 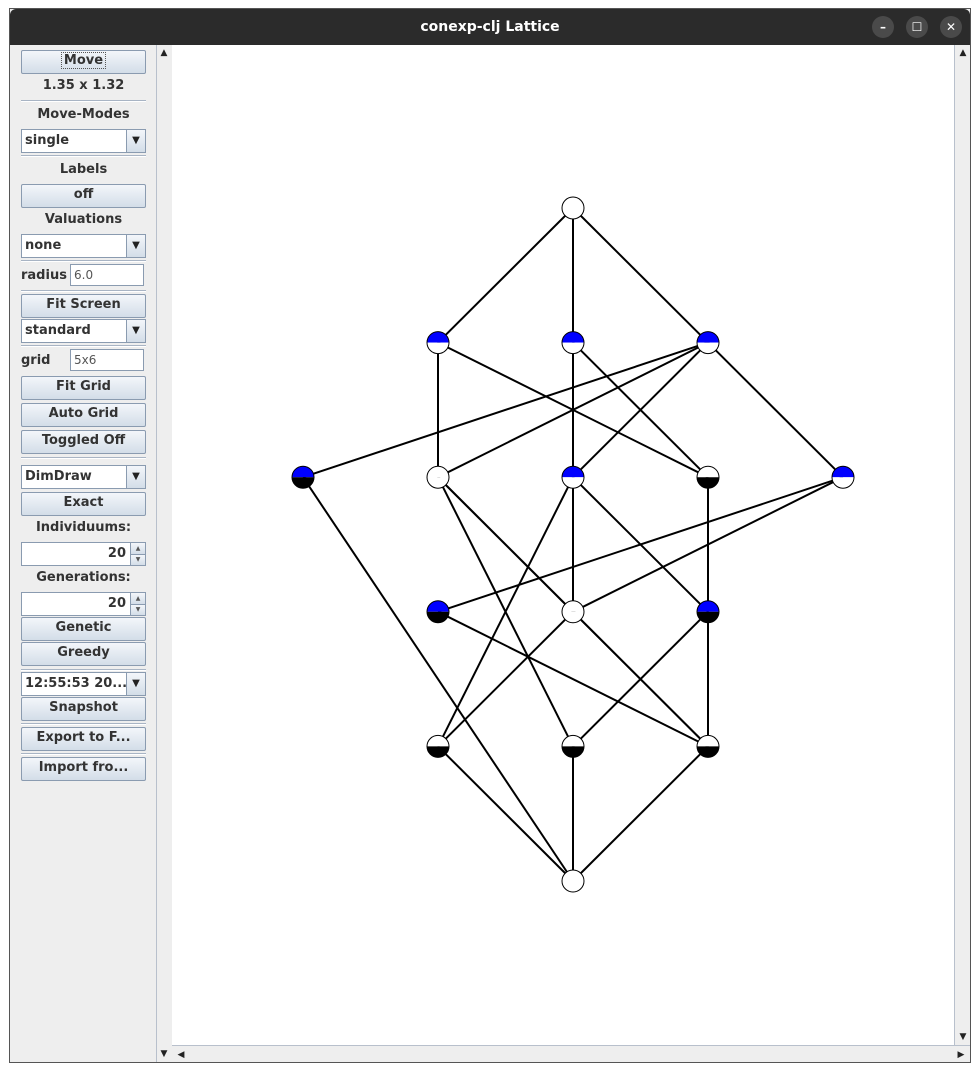 I want to click on toggled-off-button: Toggled Off, so click(x=83, y=442).